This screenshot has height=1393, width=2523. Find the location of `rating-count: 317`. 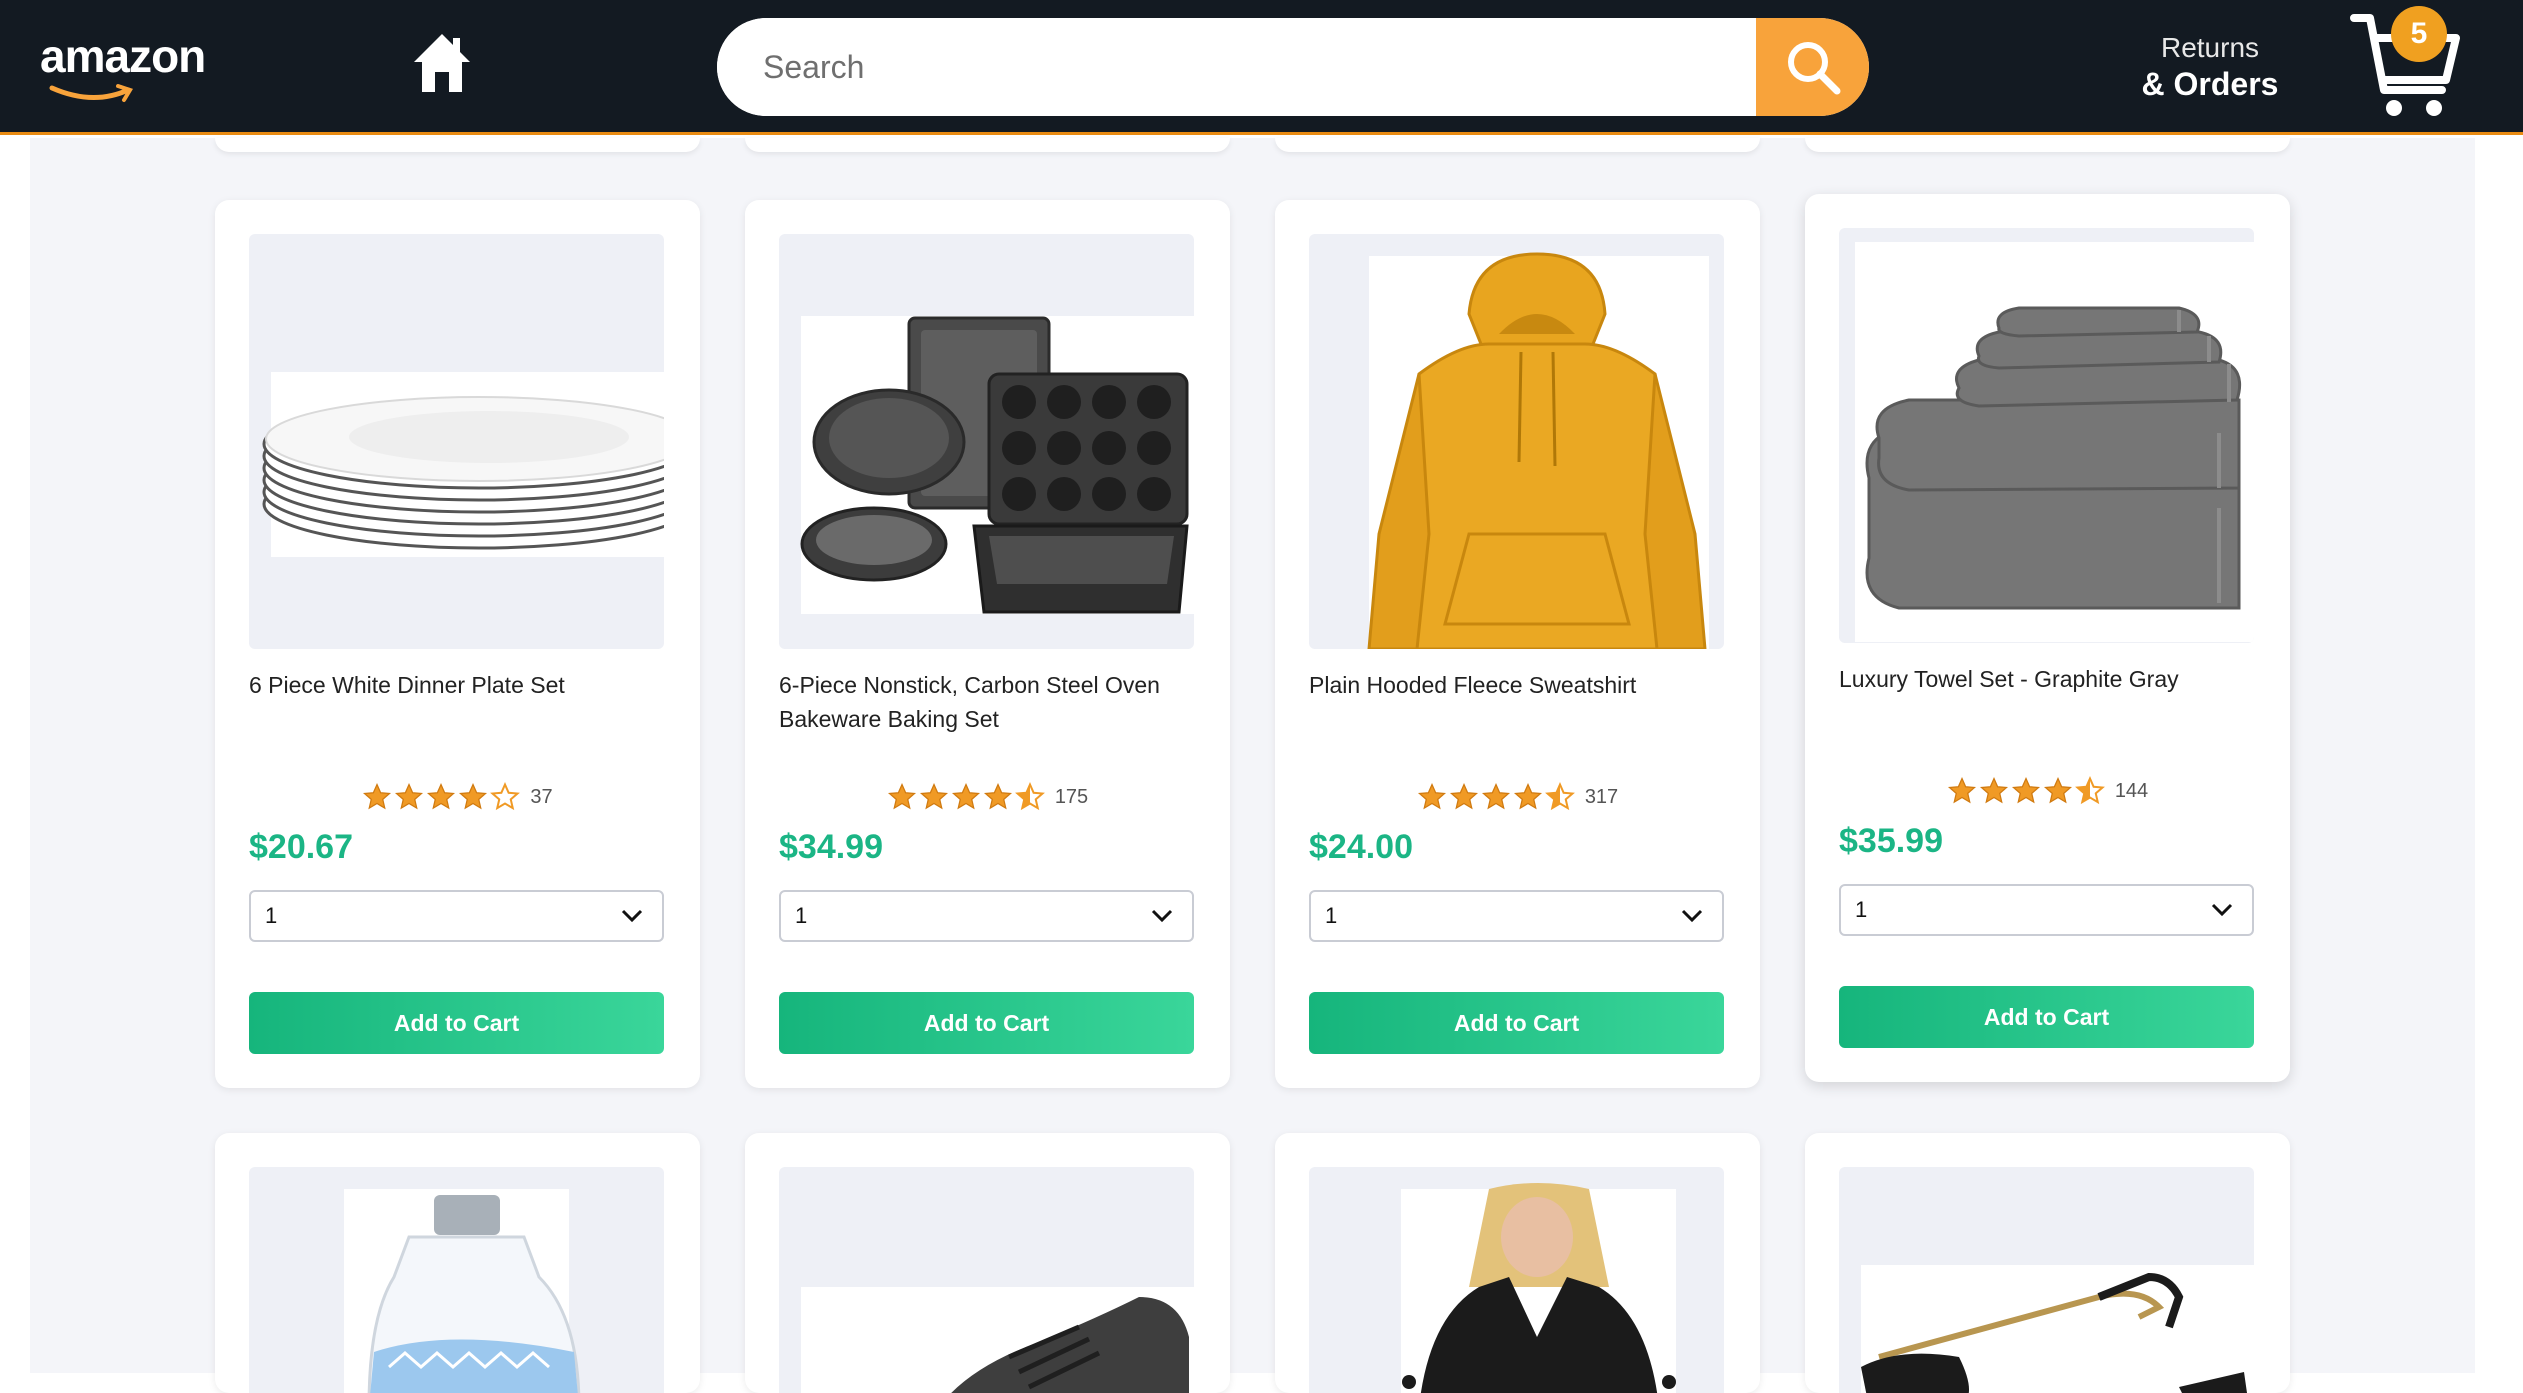

rating-count: 317 is located at coordinates (1601, 797).